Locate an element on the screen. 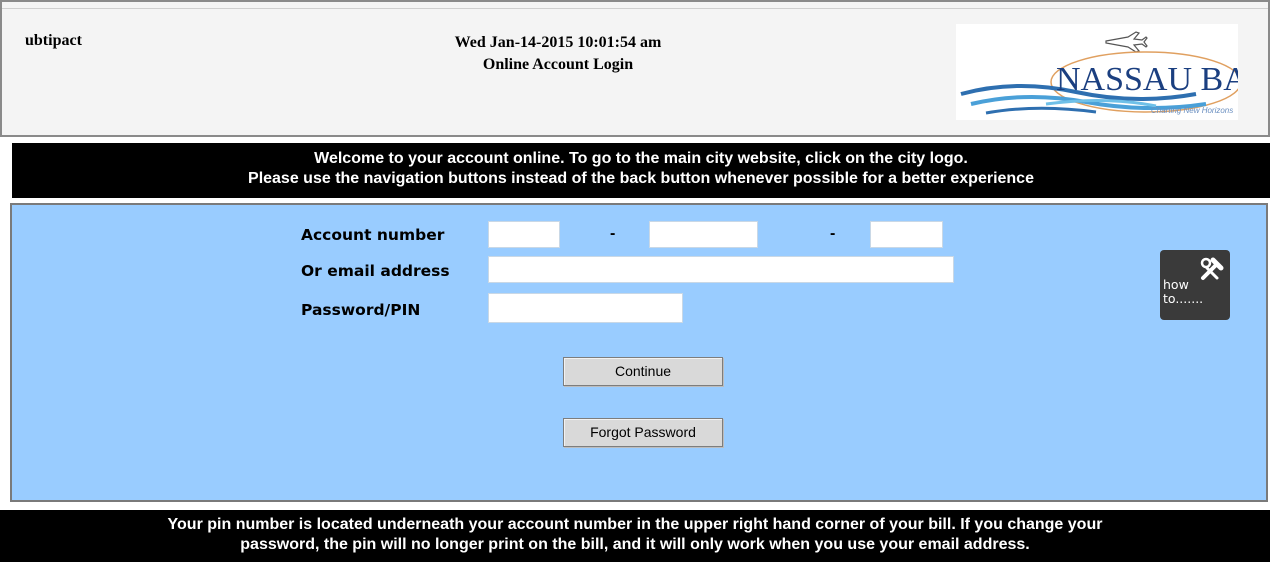 The height and width of the screenshot is (562, 1270). page-title: Online Account Login is located at coordinates (558, 64).